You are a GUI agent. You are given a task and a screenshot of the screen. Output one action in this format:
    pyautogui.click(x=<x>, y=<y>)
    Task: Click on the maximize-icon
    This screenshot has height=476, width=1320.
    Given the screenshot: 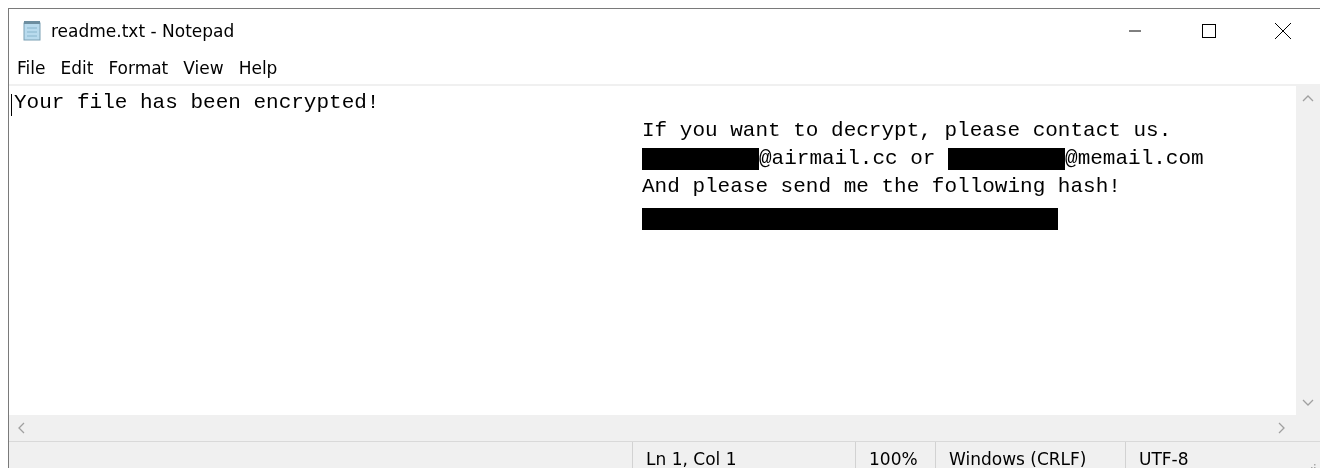 What is the action you would take?
    pyautogui.click(x=1209, y=30)
    